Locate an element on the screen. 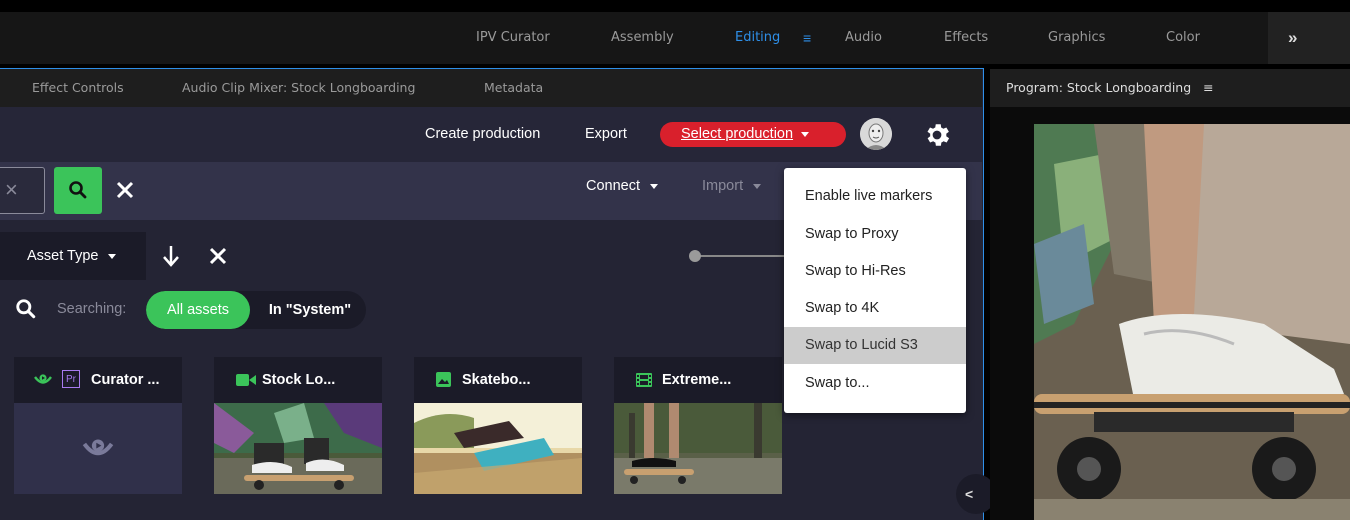 The image size is (1350, 520). searching-label: Searching: is located at coordinates (92, 309).